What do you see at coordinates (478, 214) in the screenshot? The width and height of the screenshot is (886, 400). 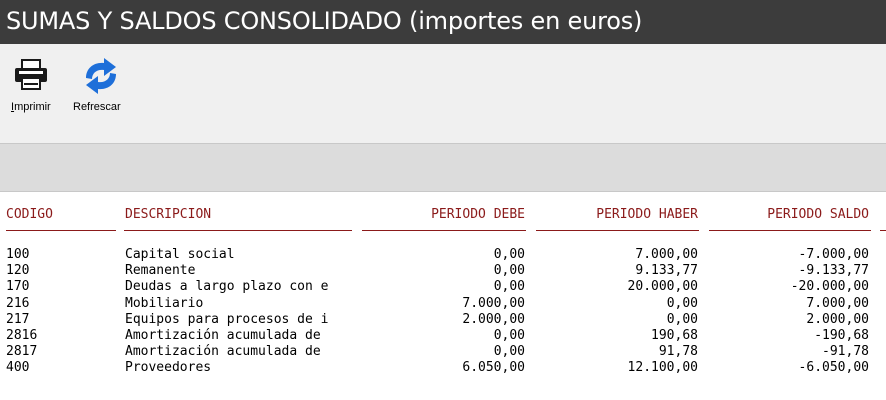 I see `col-header-periodo-debe: PERIODO DEBE` at bounding box center [478, 214].